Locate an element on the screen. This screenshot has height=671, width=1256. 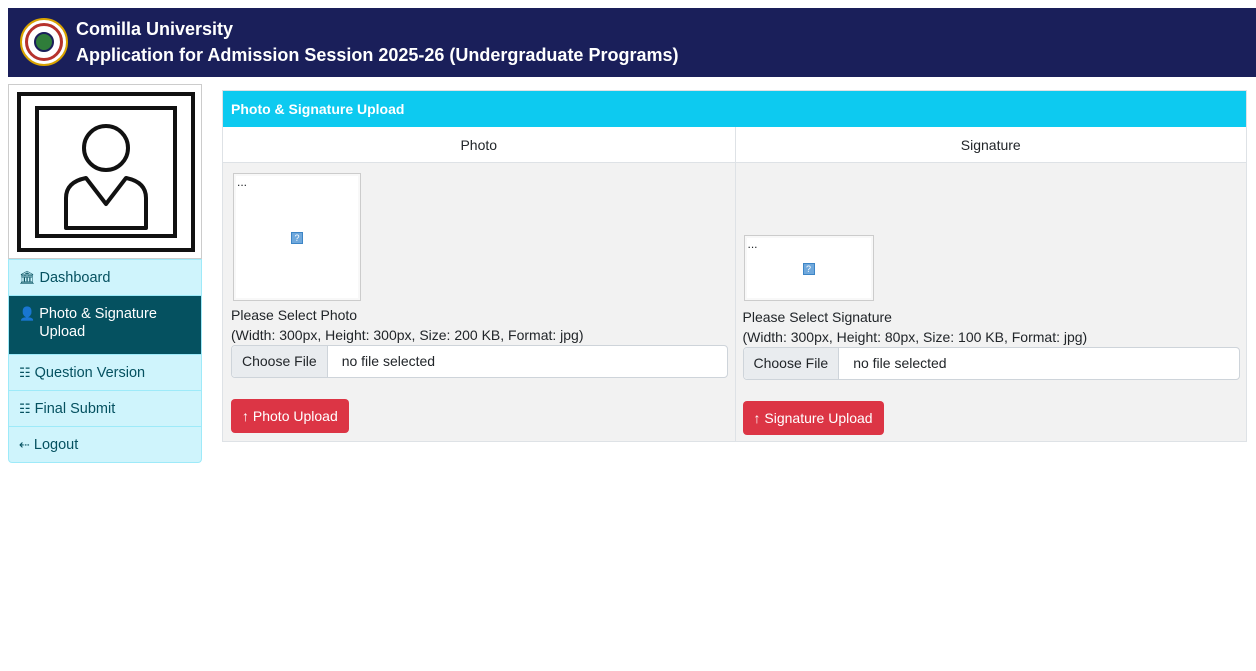
signature-file-status: no file selected is located at coordinates (900, 363).